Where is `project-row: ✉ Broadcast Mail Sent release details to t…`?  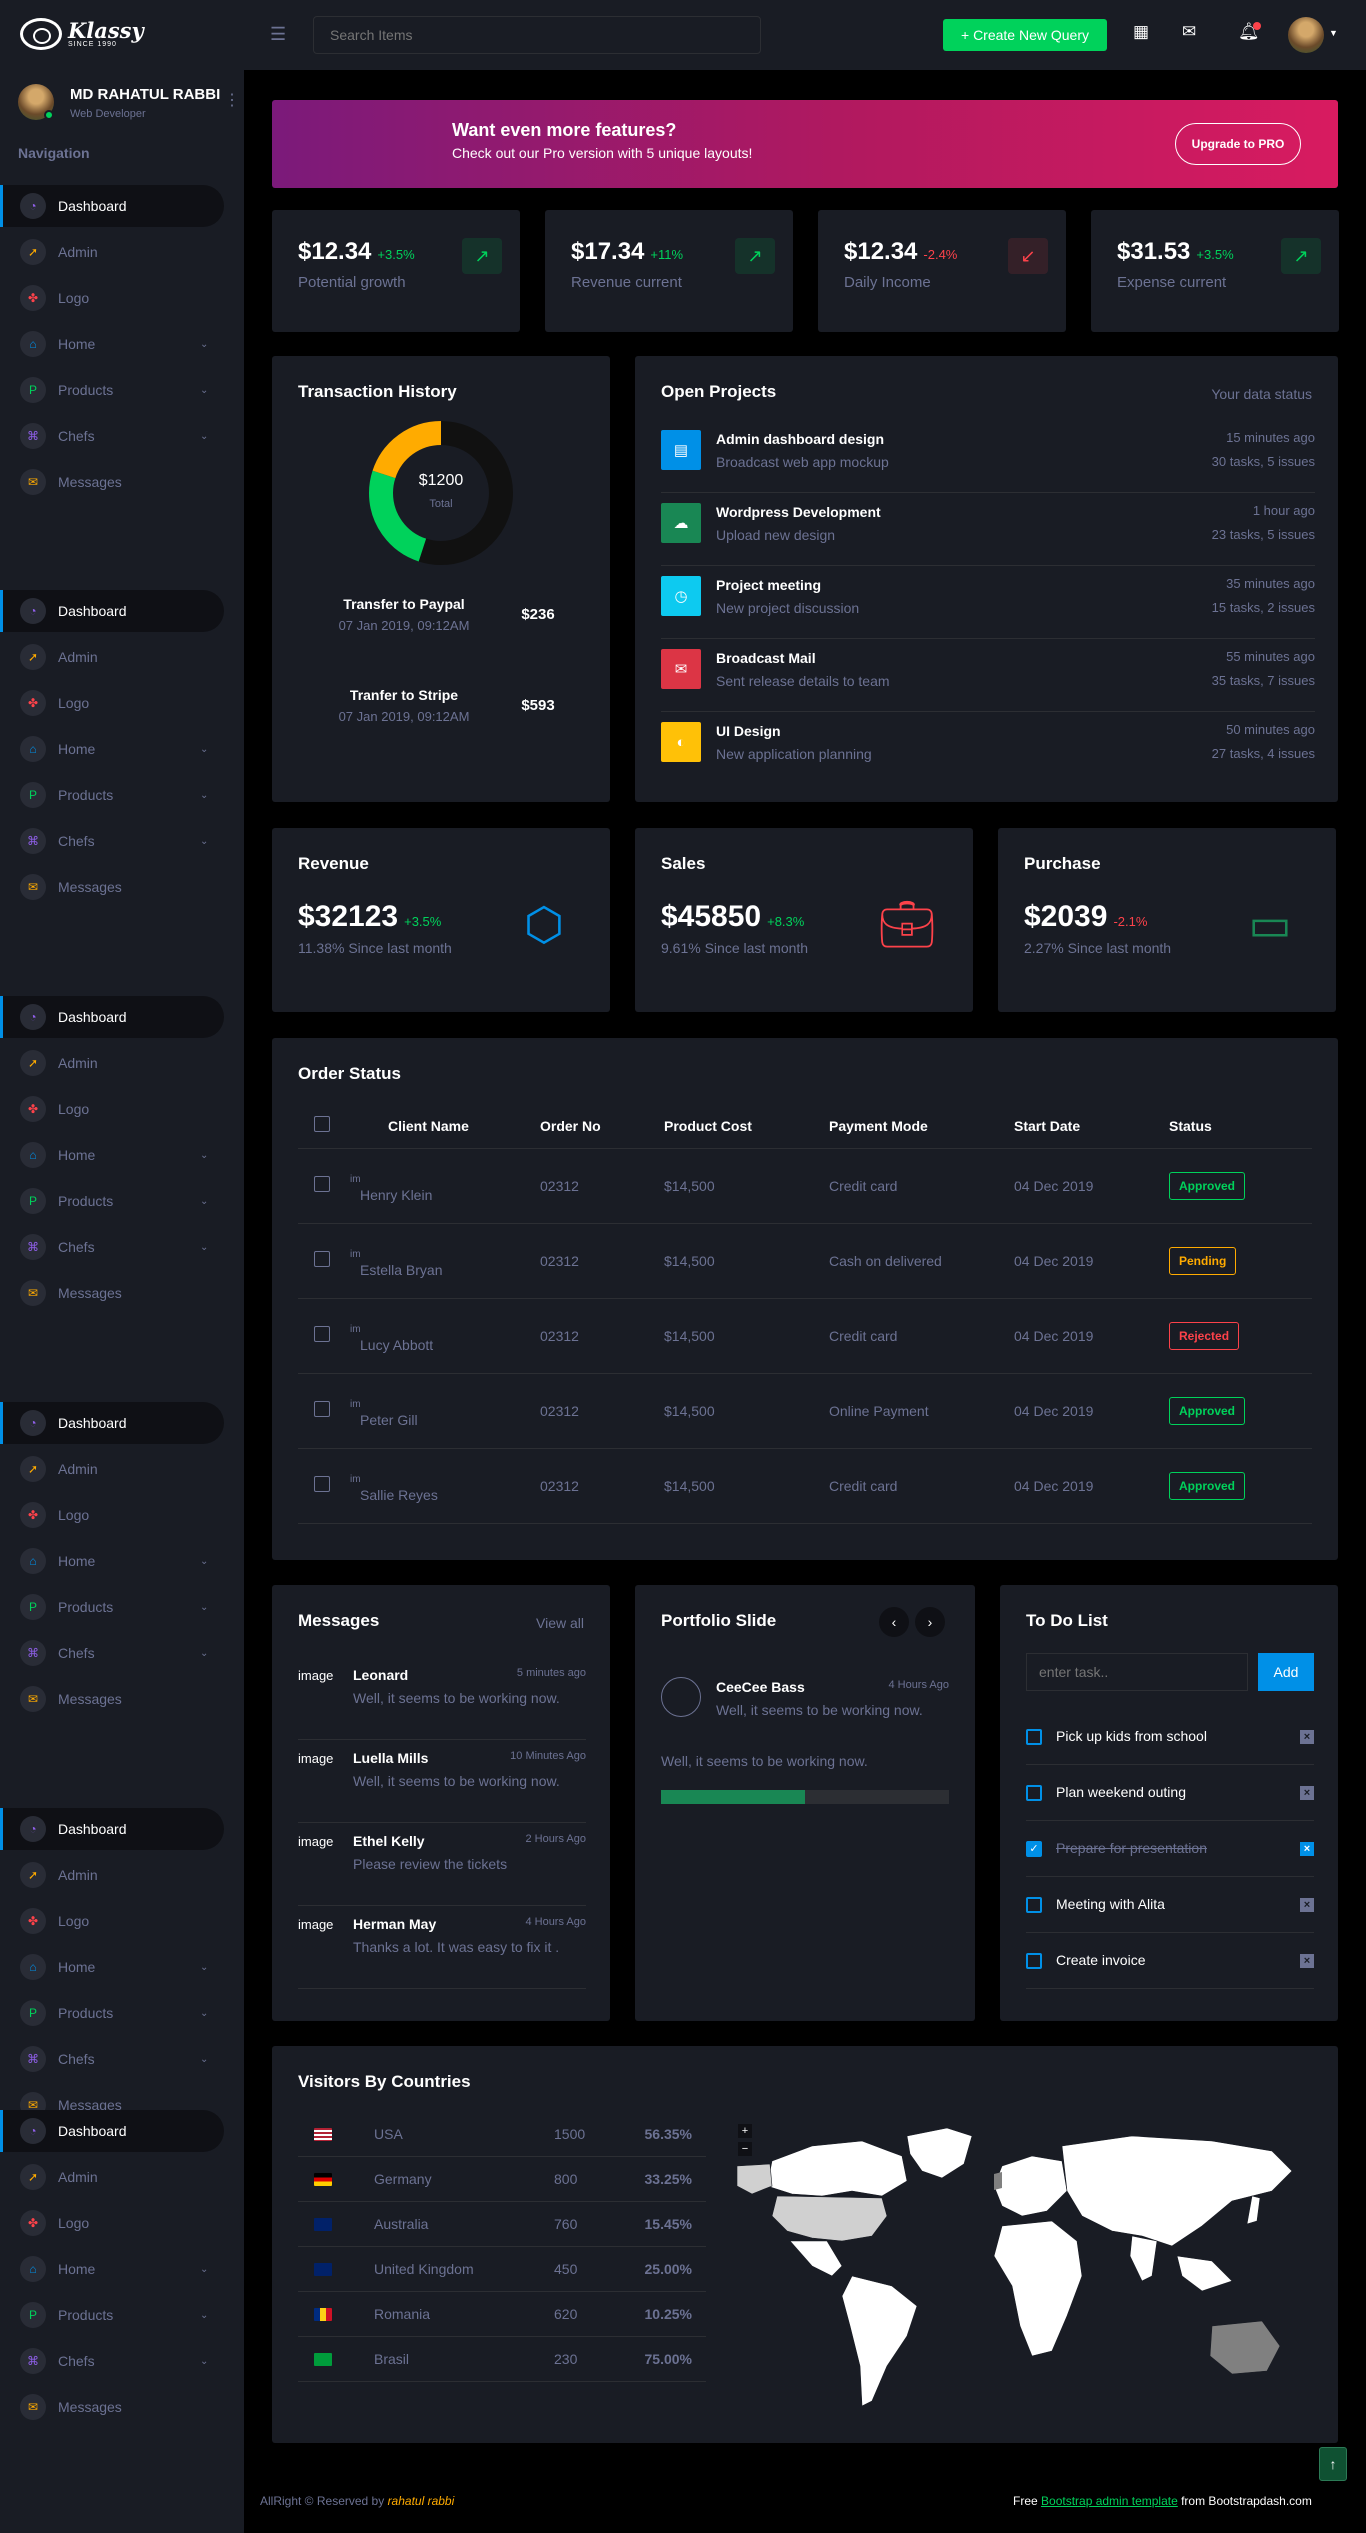
project-row: ✉ Broadcast Mail Sent release details to t… is located at coordinates (988, 675).